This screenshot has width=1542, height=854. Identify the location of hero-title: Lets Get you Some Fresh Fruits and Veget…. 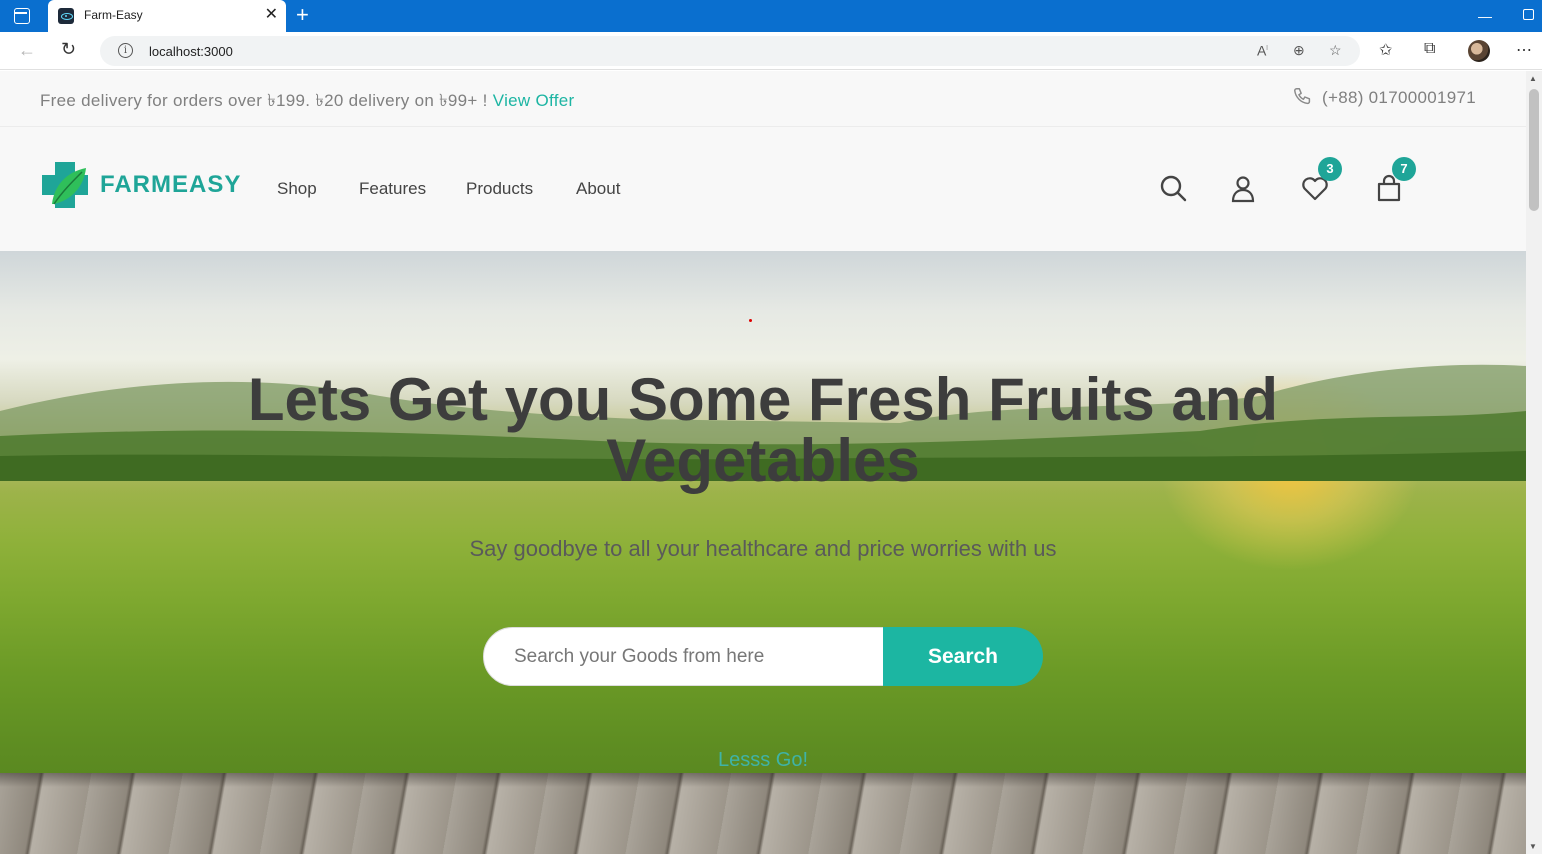
(763, 430).